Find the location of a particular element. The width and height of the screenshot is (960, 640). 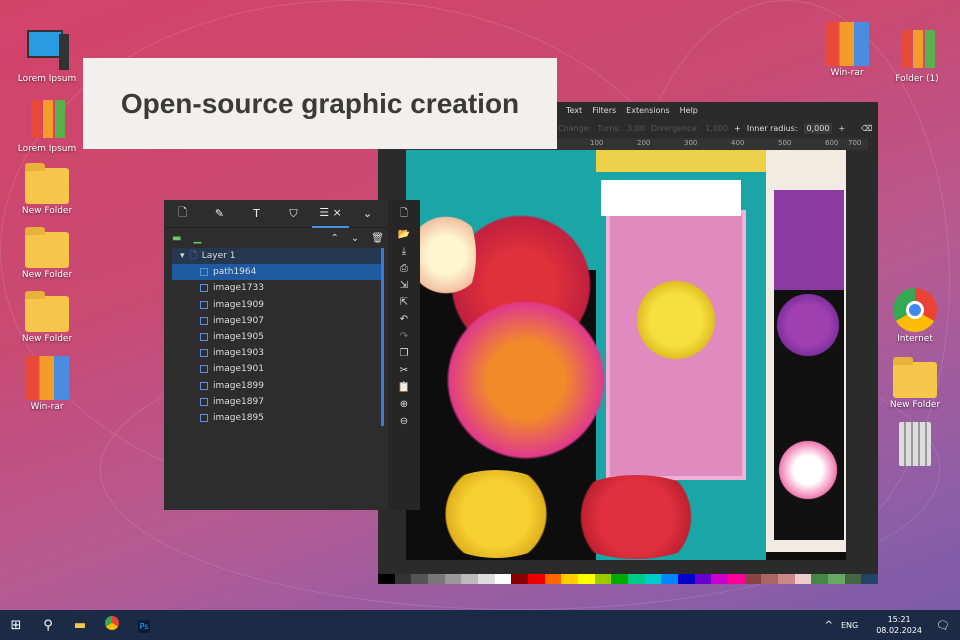

object-row: image1897 is located at coordinates (278, 401).